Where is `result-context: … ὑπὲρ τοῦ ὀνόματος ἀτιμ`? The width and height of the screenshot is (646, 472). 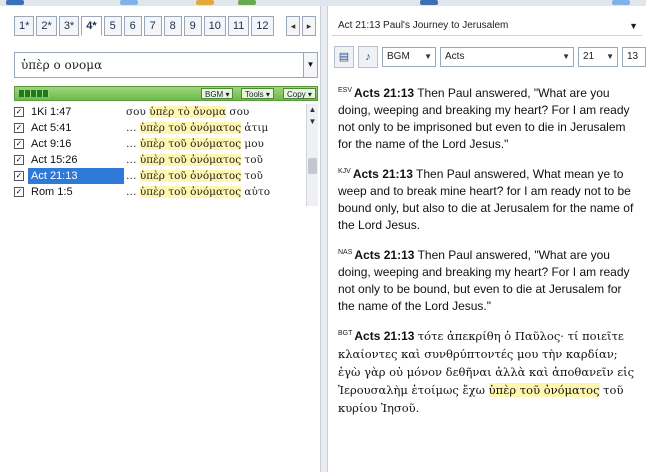 result-context: … ὑπὲρ τοῦ ὀνόματος ἀτιμ is located at coordinates (197, 128).